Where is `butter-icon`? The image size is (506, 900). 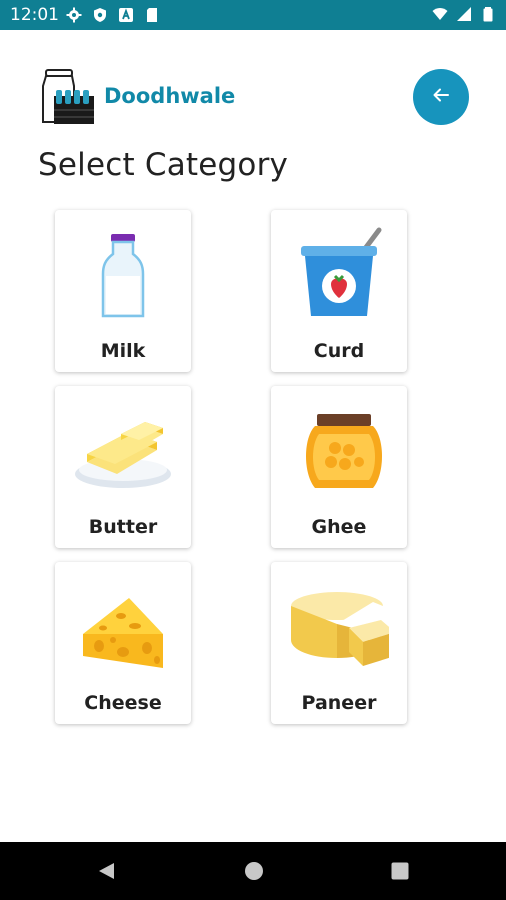 butter-icon is located at coordinates (123, 450).